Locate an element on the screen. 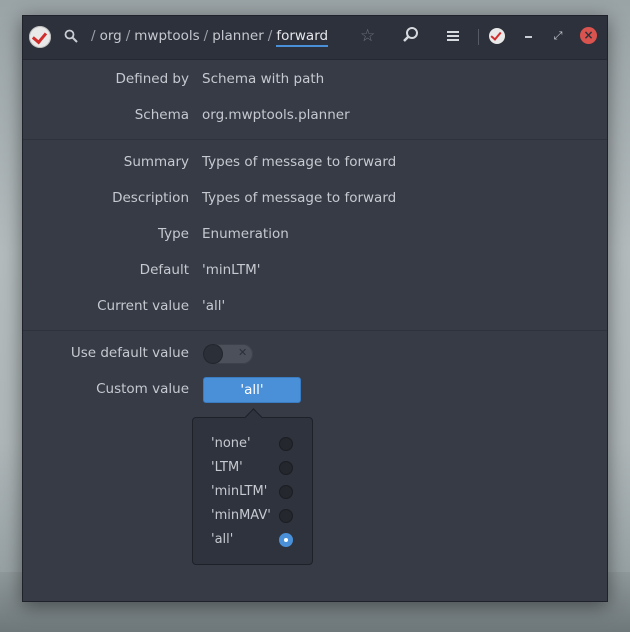  default-label: Default is located at coordinates (164, 270).